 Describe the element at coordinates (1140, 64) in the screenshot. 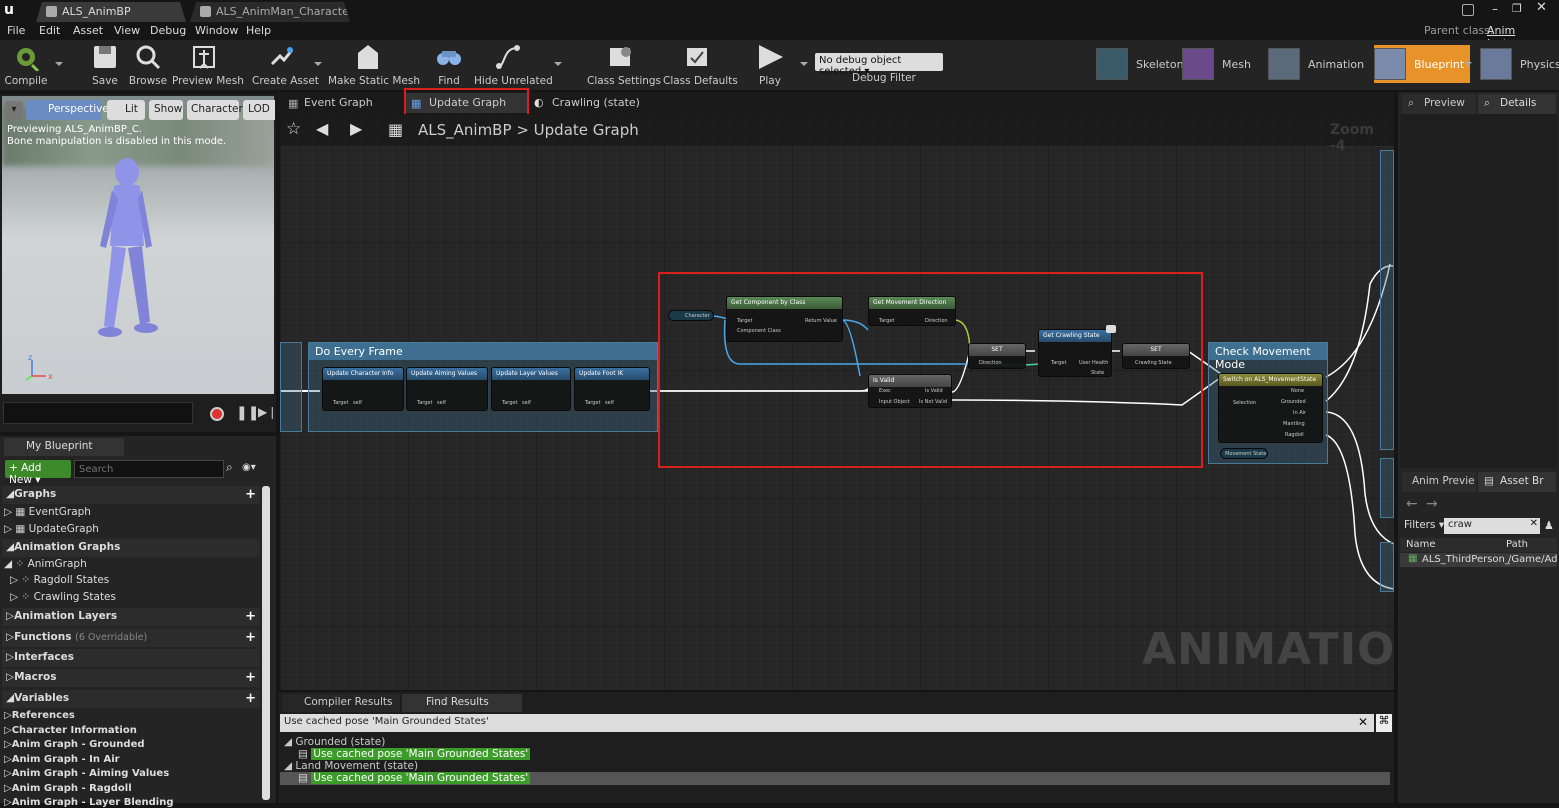

I see `mode-skeleton: Skeleton` at that location.